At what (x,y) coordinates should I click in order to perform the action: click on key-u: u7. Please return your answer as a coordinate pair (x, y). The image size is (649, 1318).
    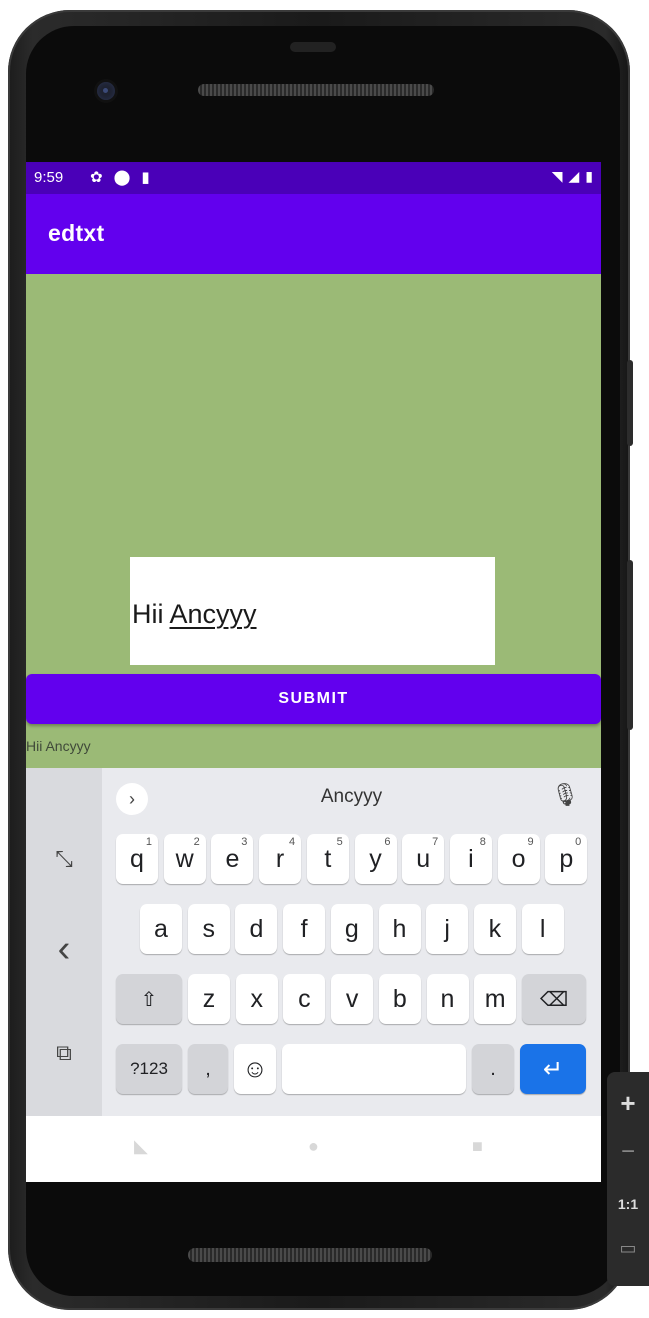
    Looking at the image, I should click on (423, 859).